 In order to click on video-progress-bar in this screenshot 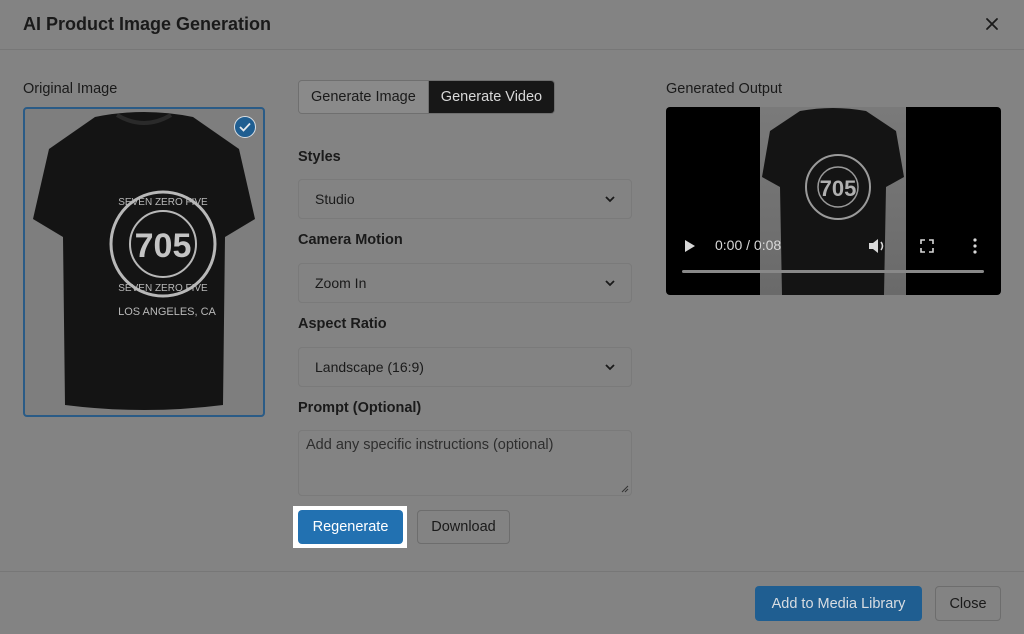, I will do `click(833, 271)`.